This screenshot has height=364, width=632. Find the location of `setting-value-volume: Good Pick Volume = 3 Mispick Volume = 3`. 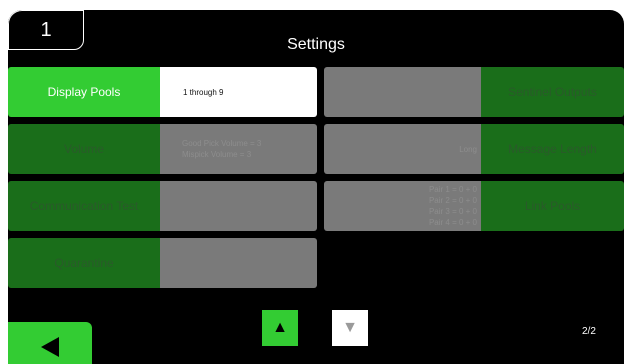

setting-value-volume: Good Pick Volume = 3 Mispick Volume = 3 is located at coordinates (238, 149).